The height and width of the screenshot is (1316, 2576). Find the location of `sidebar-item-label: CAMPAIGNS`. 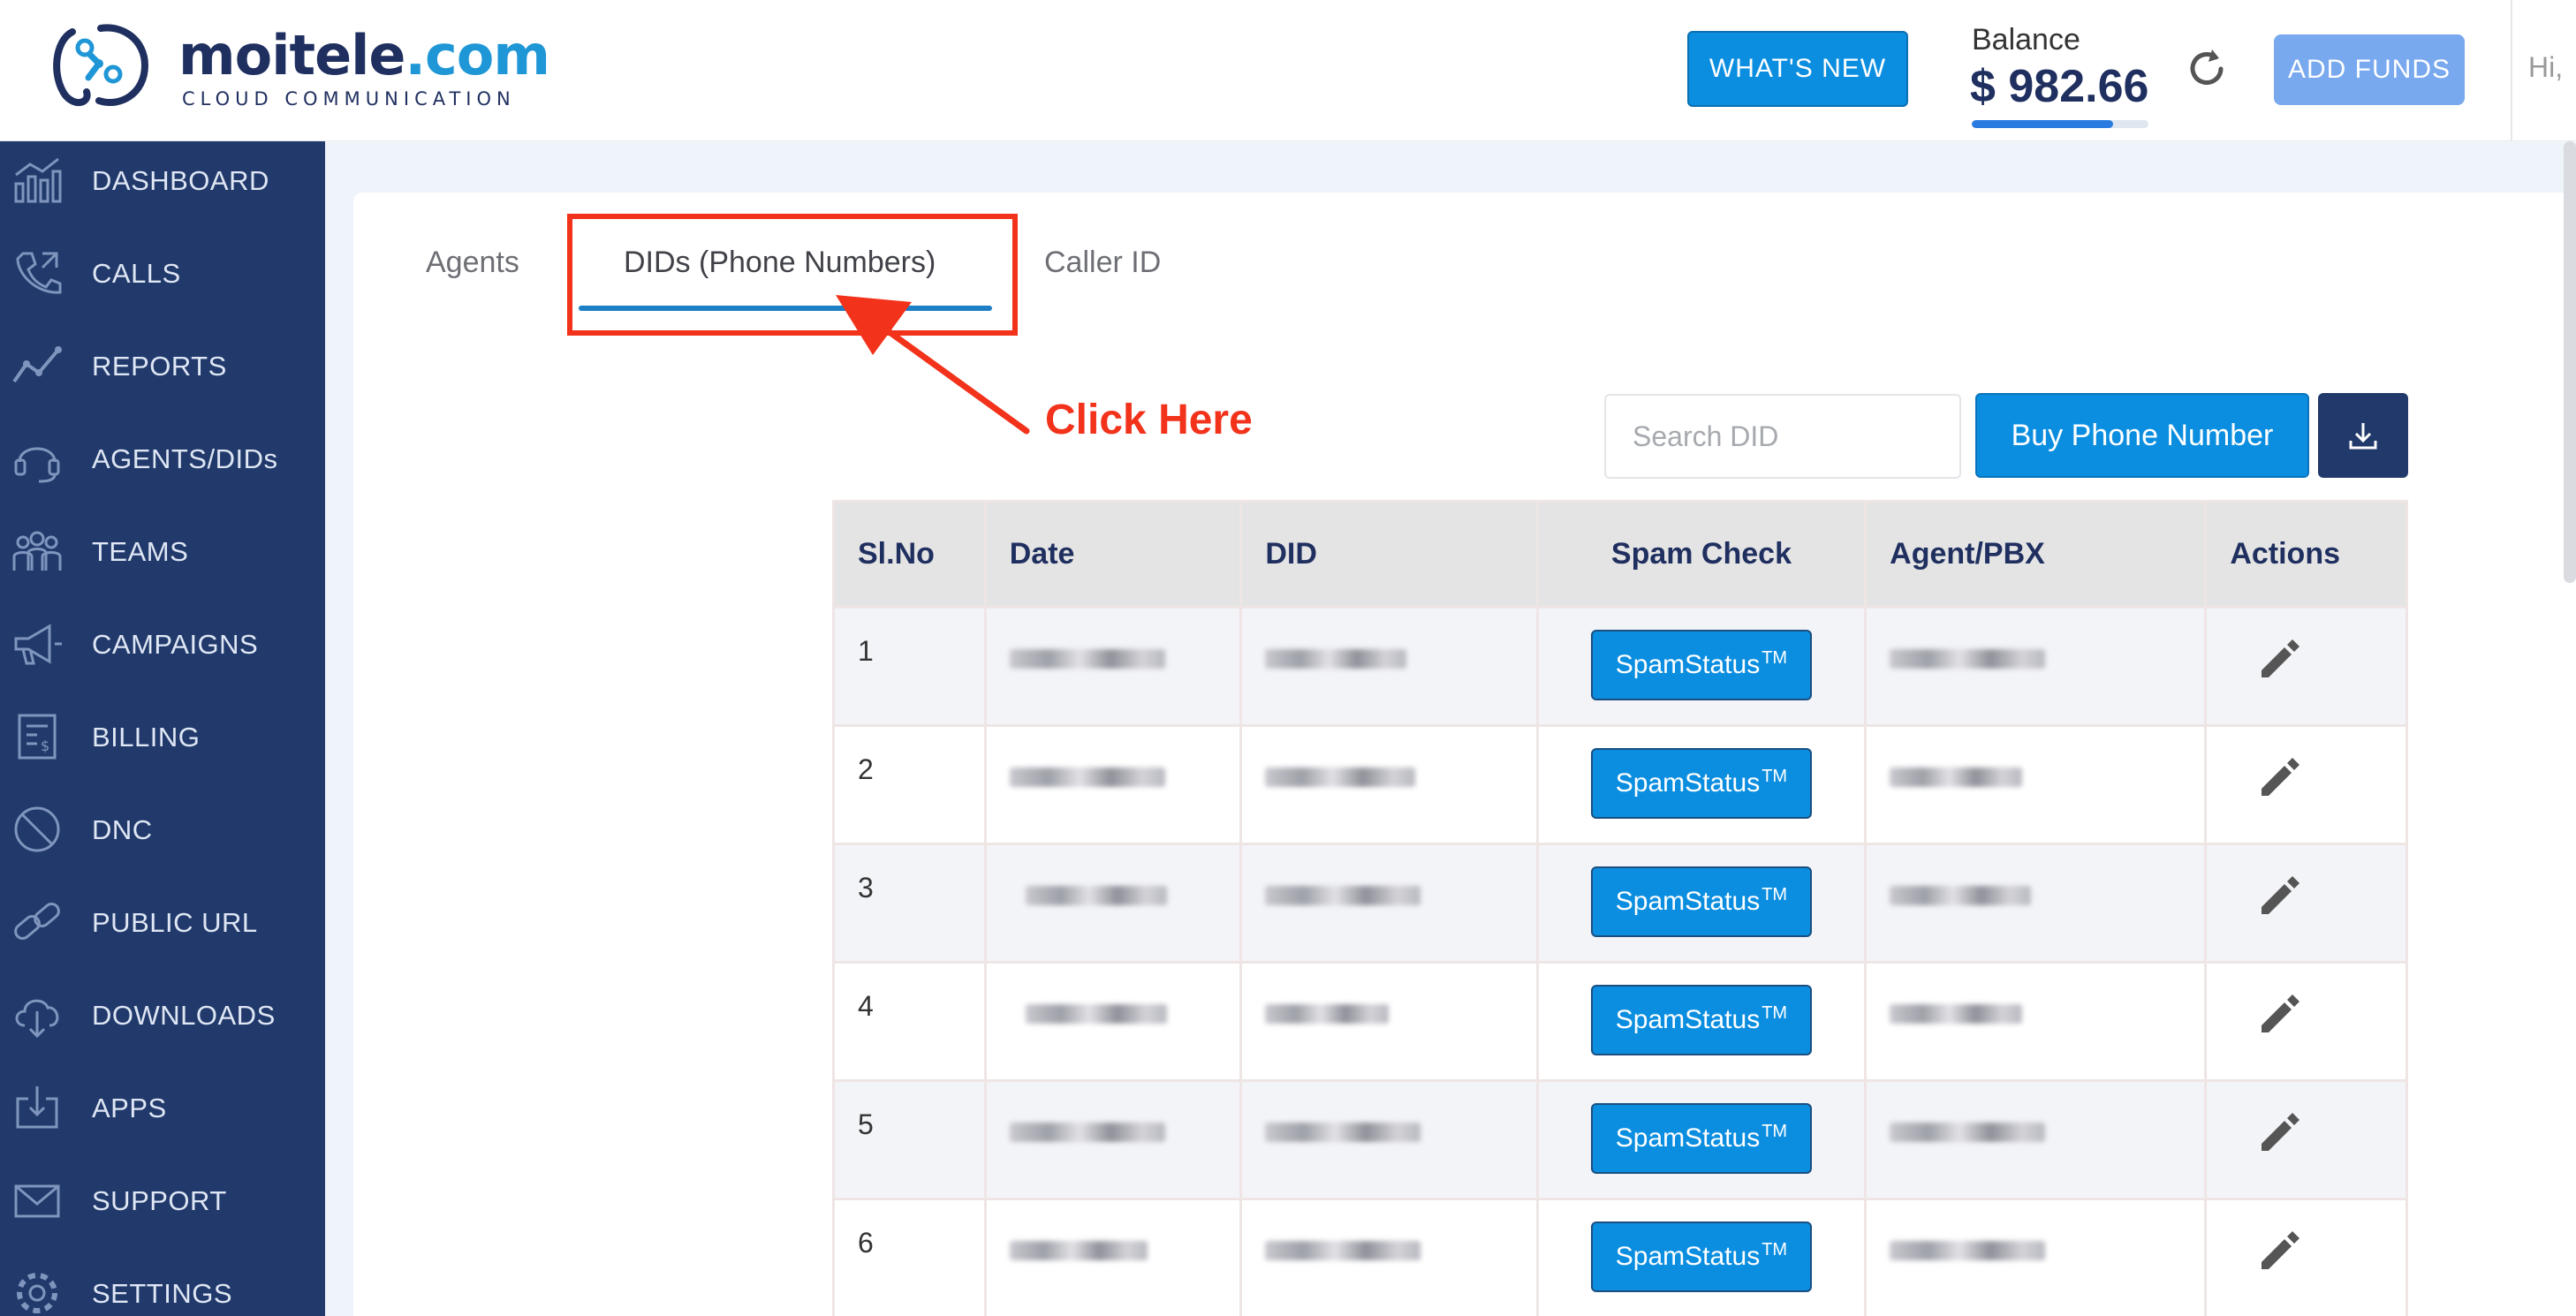

sidebar-item-label: CAMPAIGNS is located at coordinates (176, 644).